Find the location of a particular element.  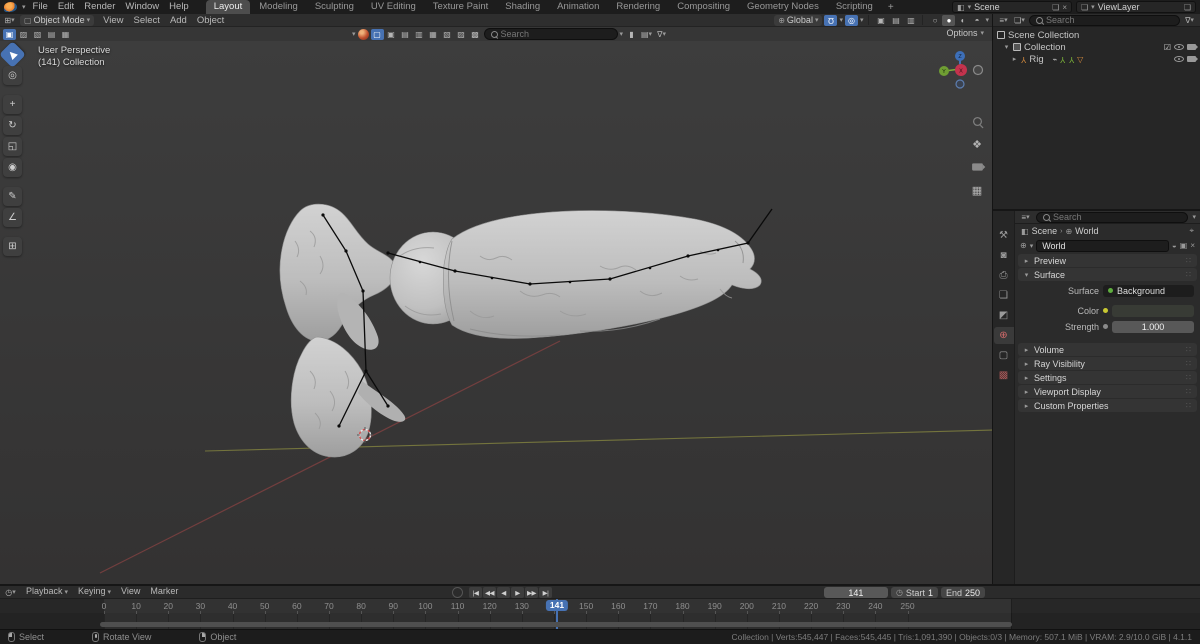

panel-volume: ▸ Volume ∷ is located at coordinates (1107, 349).